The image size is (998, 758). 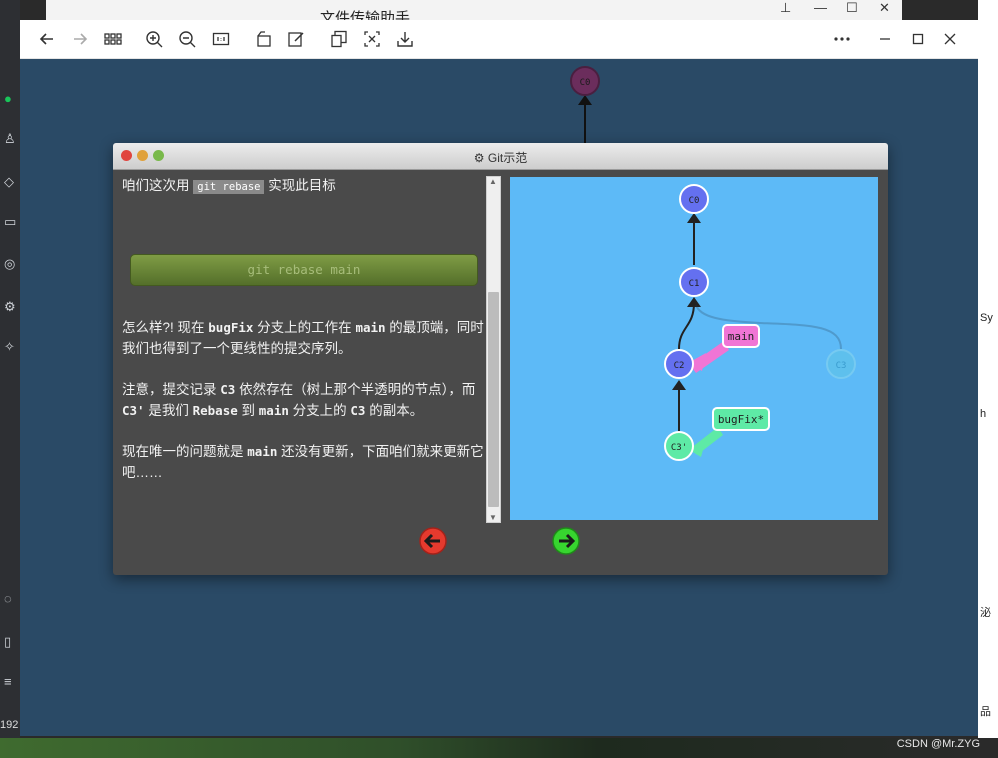 I want to click on desktop-left-strip: ● ♙ ◇ ▭ ◎ ⚙ ✧ ◌ ▯ ≡ 192, so click(x=10, y=379).